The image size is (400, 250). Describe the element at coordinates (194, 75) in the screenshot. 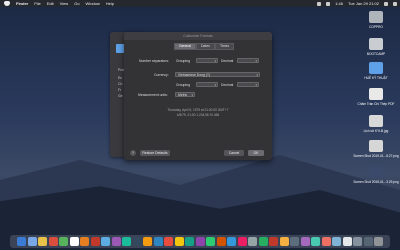

I see `currency-value: Vietnamese Dong (₫)` at that location.